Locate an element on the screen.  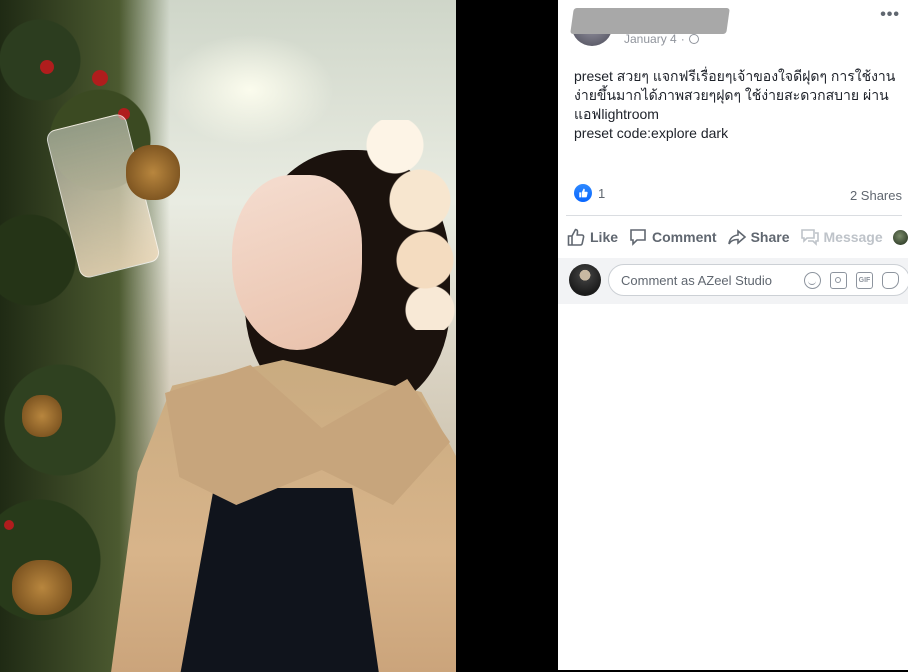
photo-flower-crown is located at coordinates (405, 225).